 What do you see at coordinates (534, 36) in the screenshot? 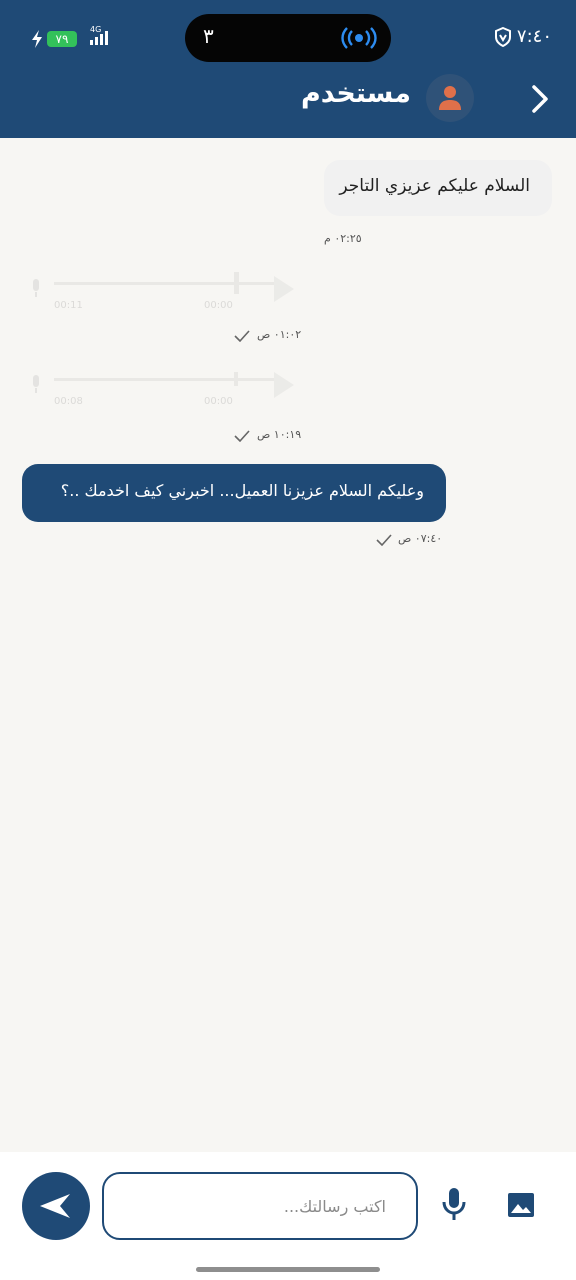
I see `status-time: ٧:٤٠` at bounding box center [534, 36].